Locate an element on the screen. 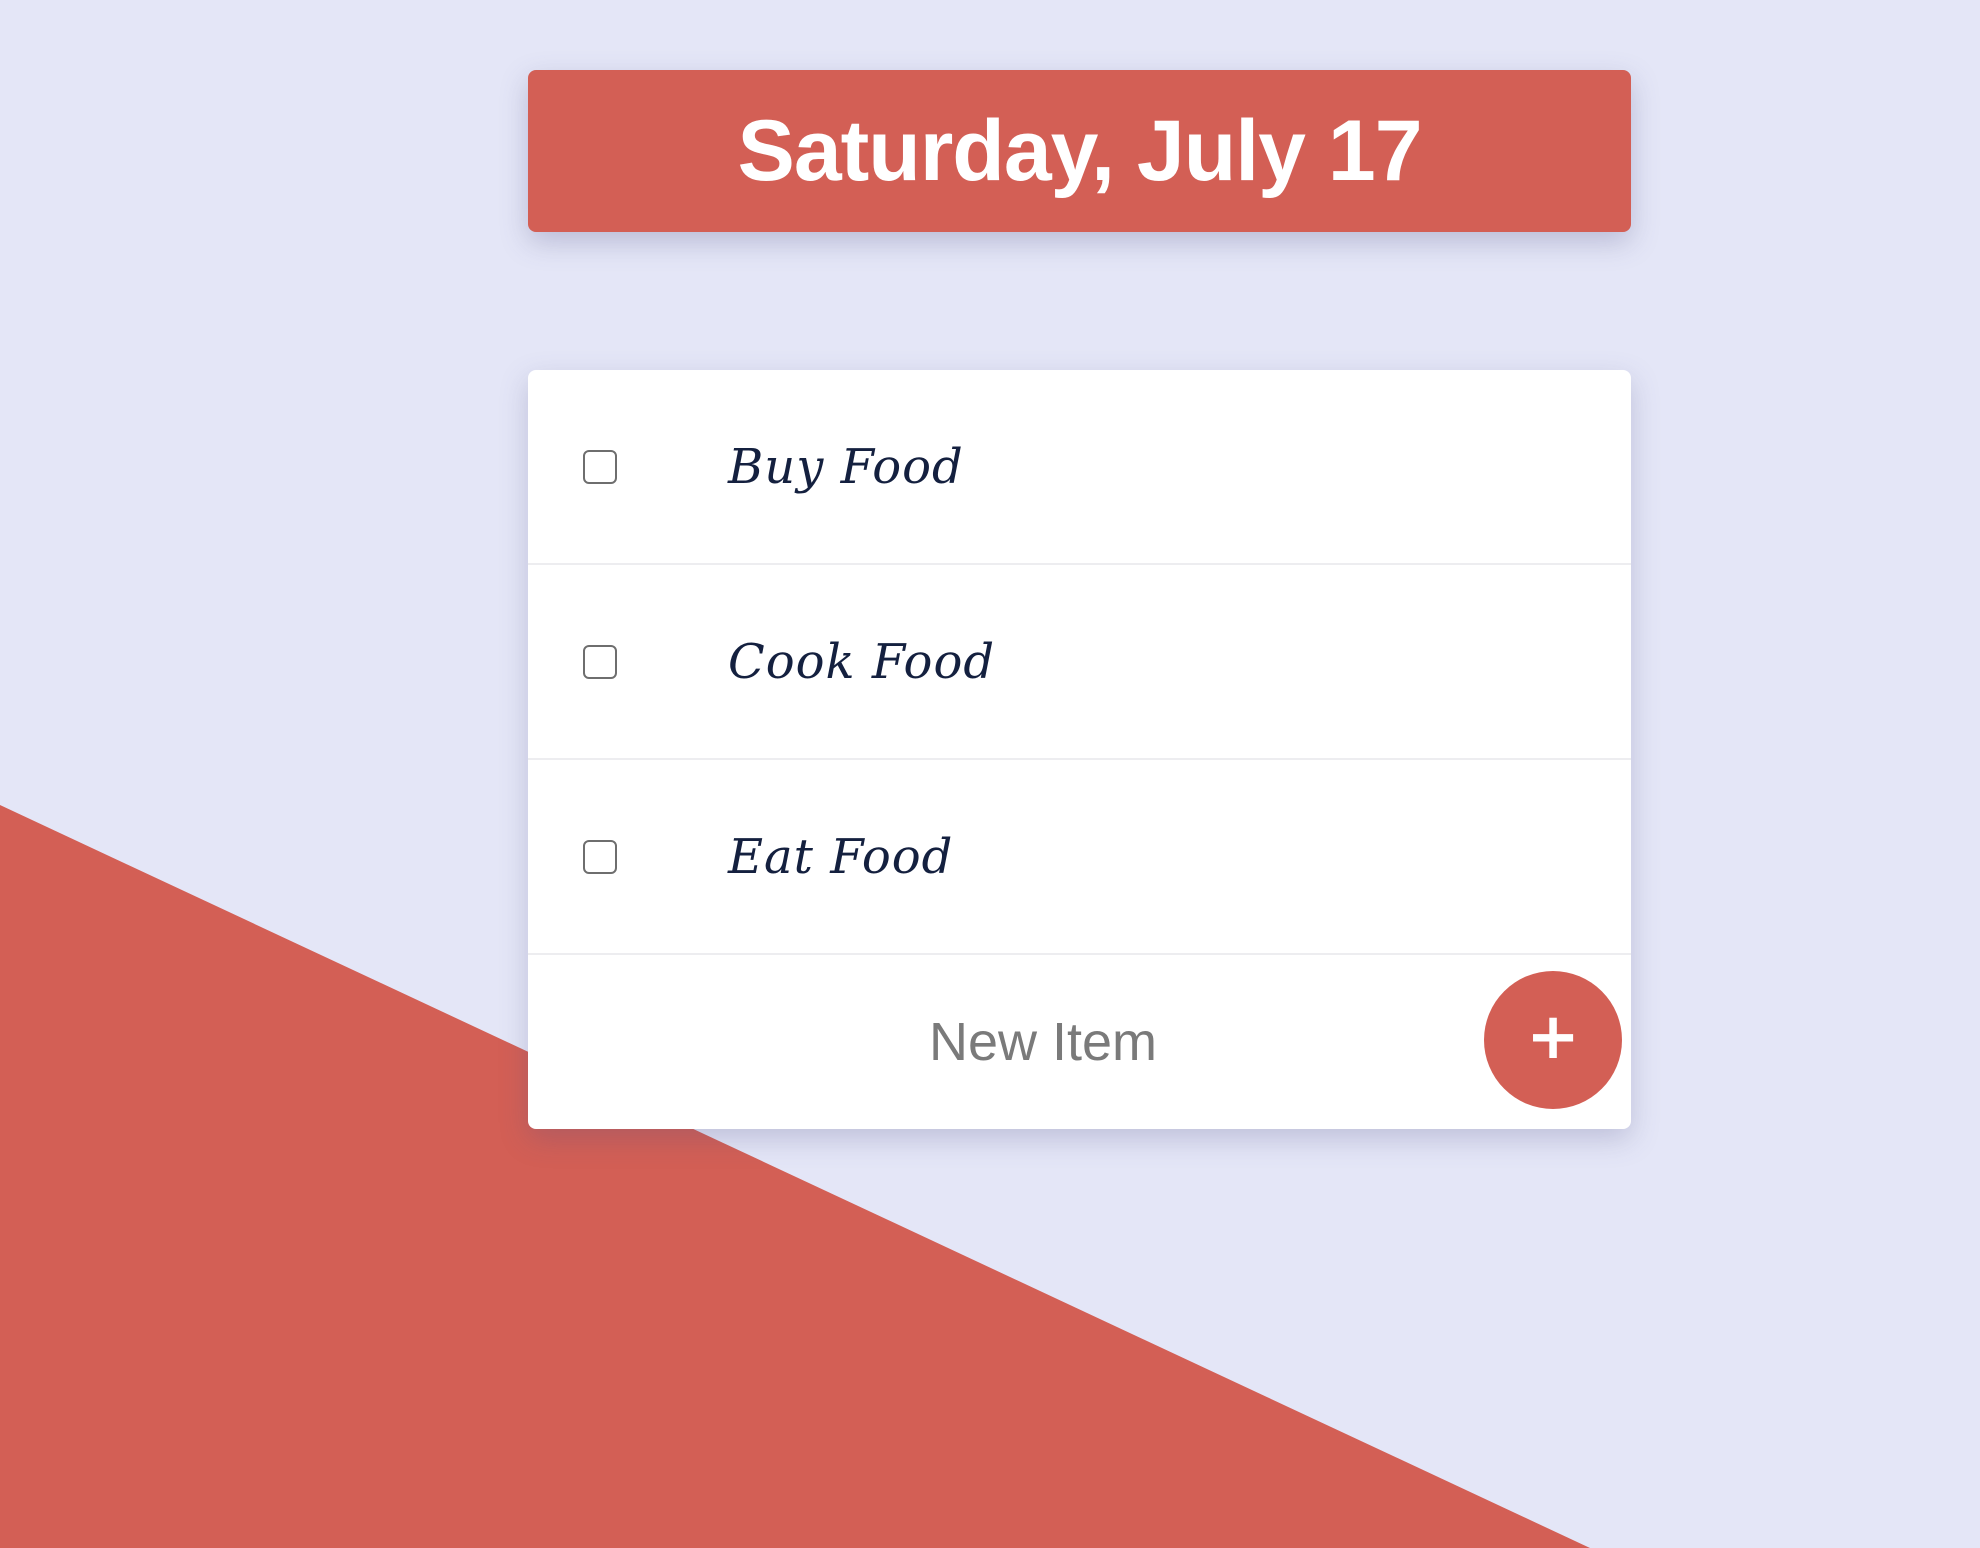  plus-icon: + is located at coordinates (1553, 1037).